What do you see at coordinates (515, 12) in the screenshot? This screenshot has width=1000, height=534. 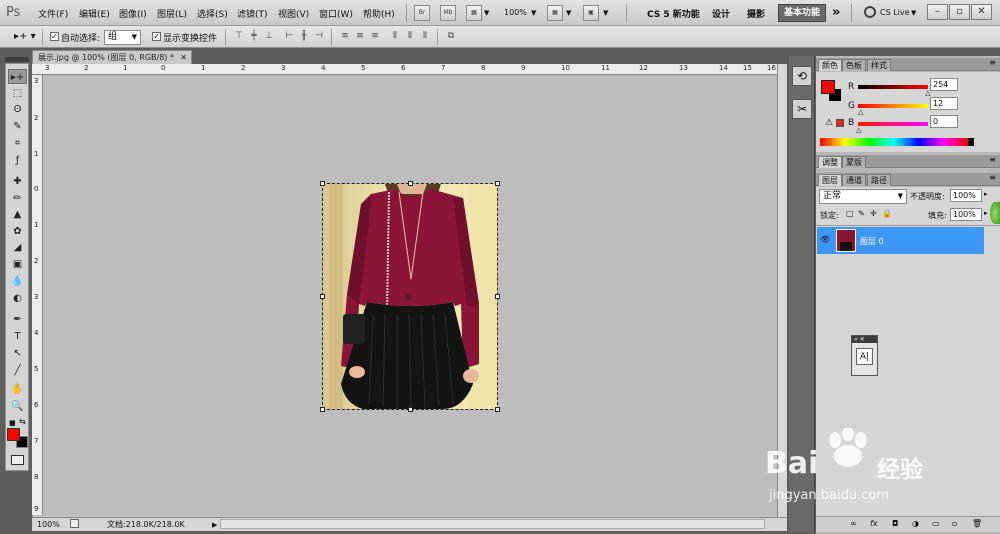 I see `zoom-level: 100%` at bounding box center [515, 12].